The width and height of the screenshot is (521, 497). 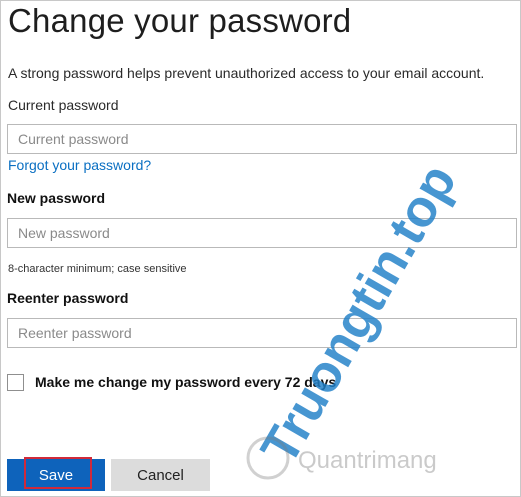 I want to click on current-password-label: Current password, so click(x=63, y=105).